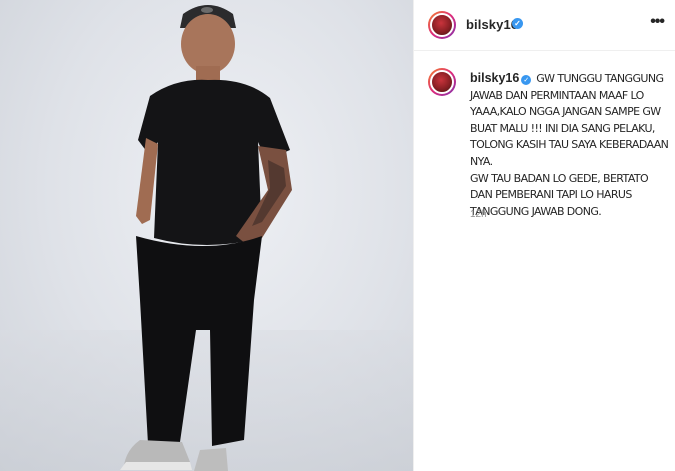 This screenshot has height=471, width=675. What do you see at coordinates (492, 24) in the screenshot?
I see `post-author-username: bilsky16` at bounding box center [492, 24].